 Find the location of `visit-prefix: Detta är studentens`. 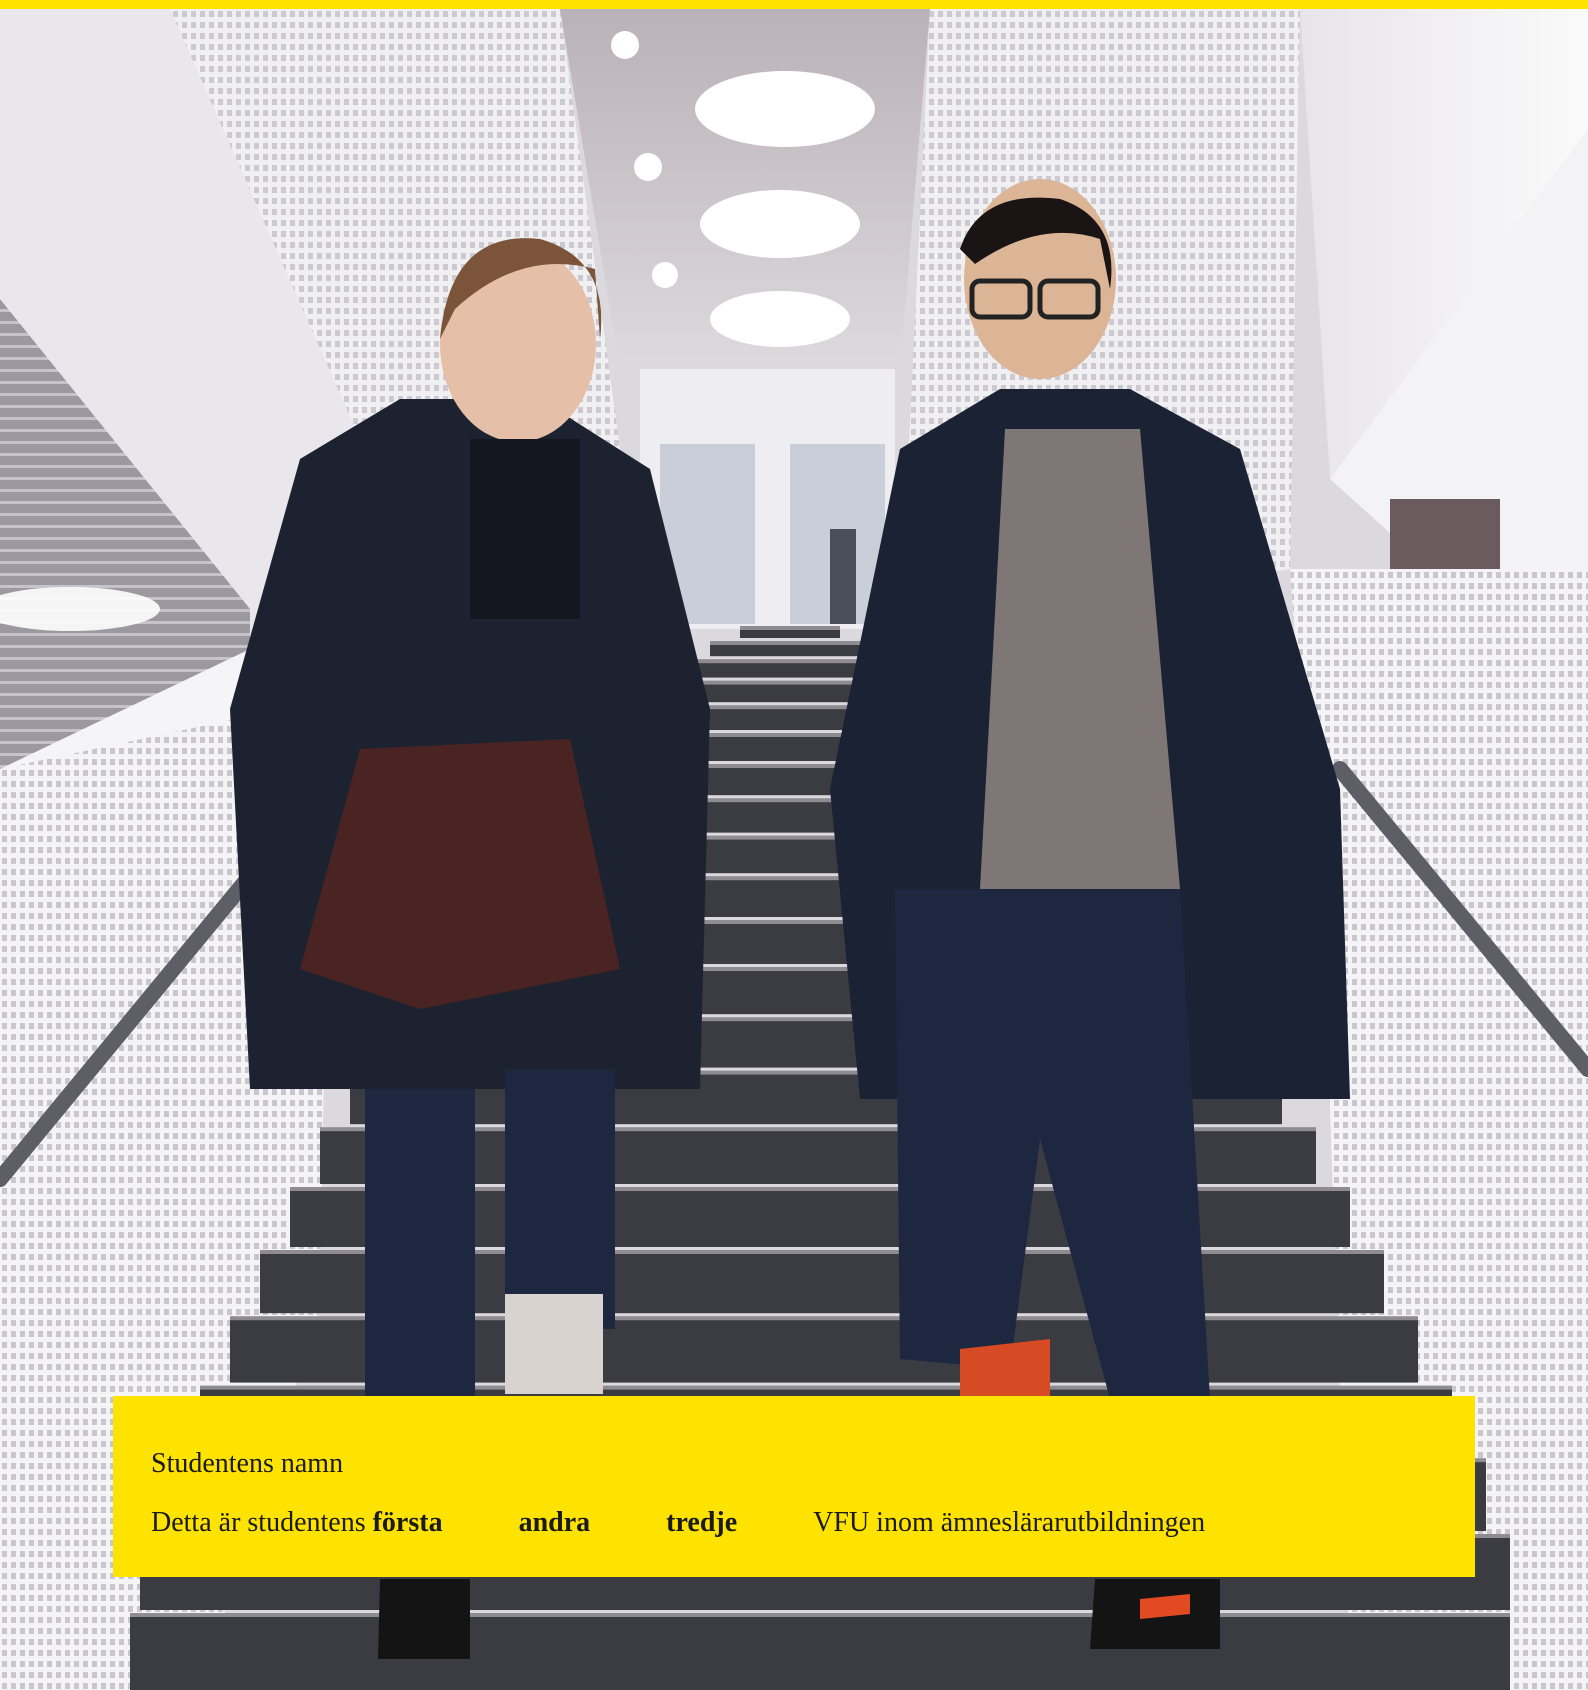

visit-prefix: Detta är studentens is located at coordinates (258, 1522).